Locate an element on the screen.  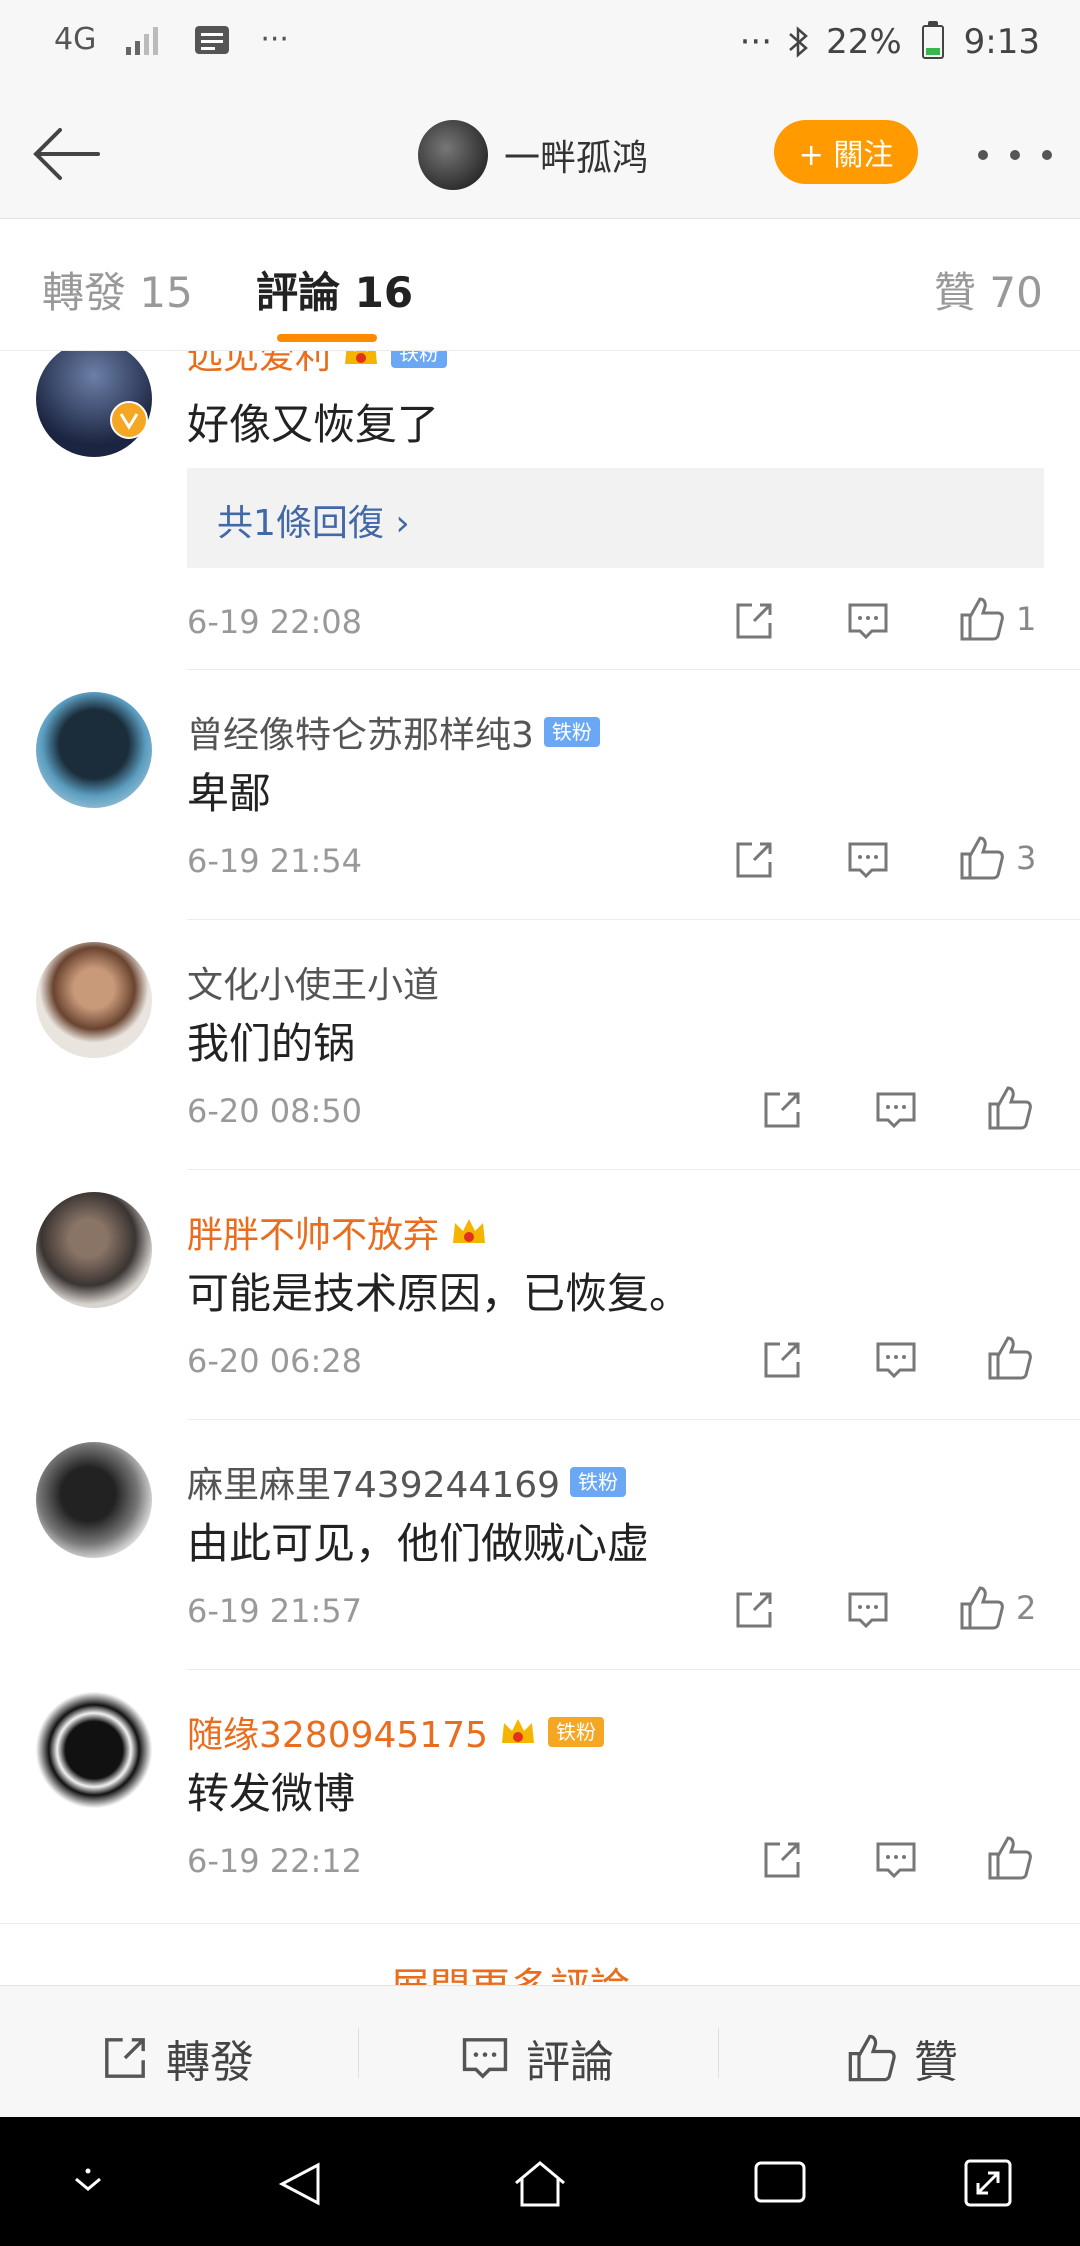
follow-button: + 關注 is located at coordinates (846, 152).